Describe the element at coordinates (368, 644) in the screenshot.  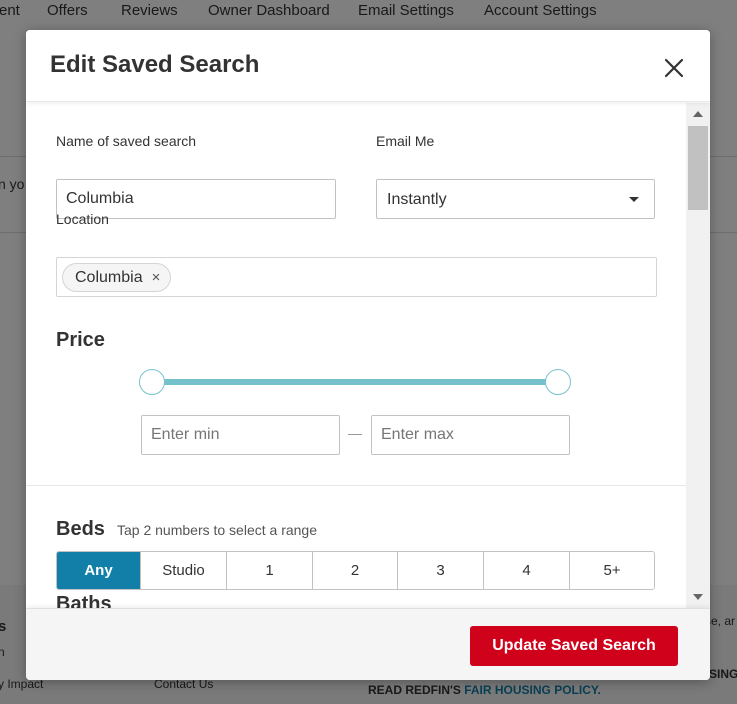
I see `modal-footer: Update Saved Search` at that location.